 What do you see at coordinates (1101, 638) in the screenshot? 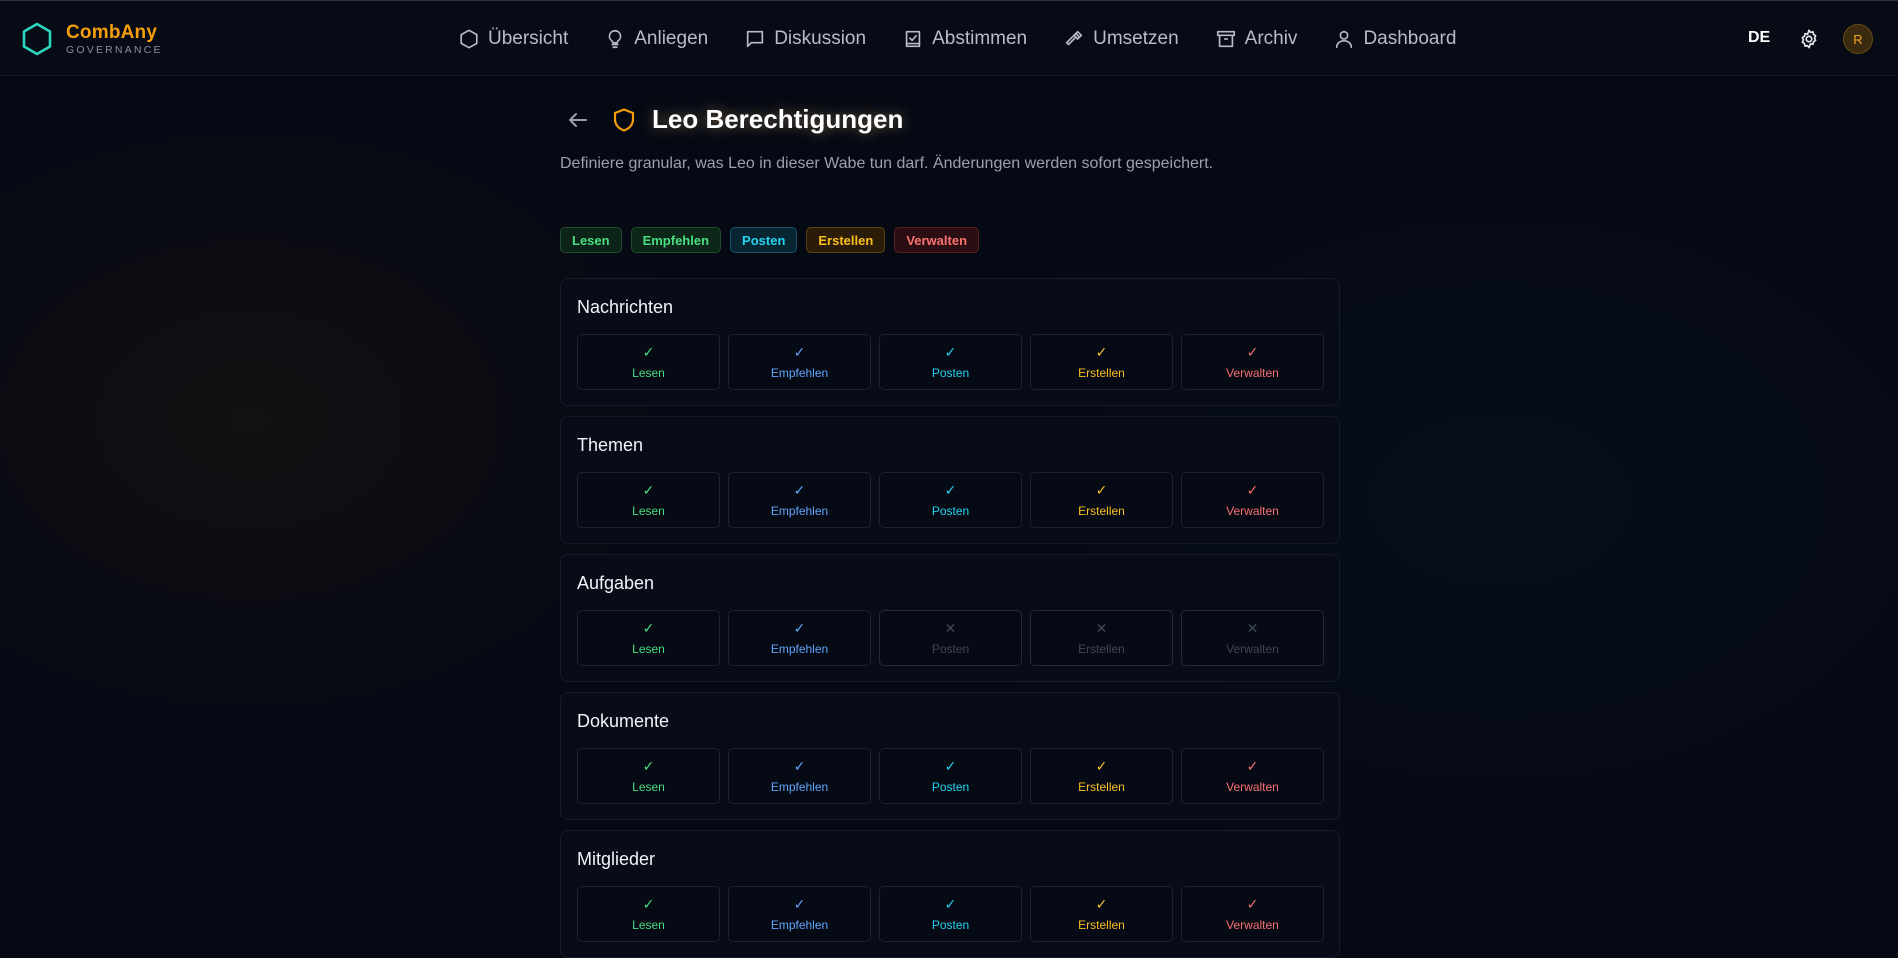
I see `permission-toggle-erstellen: ✕ Erstellen` at bounding box center [1101, 638].